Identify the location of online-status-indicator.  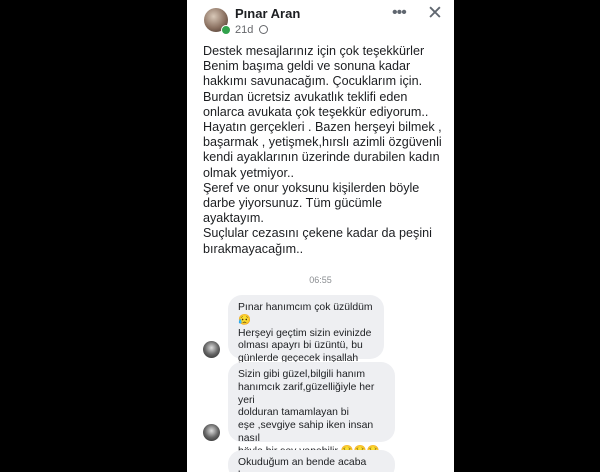
(226, 30).